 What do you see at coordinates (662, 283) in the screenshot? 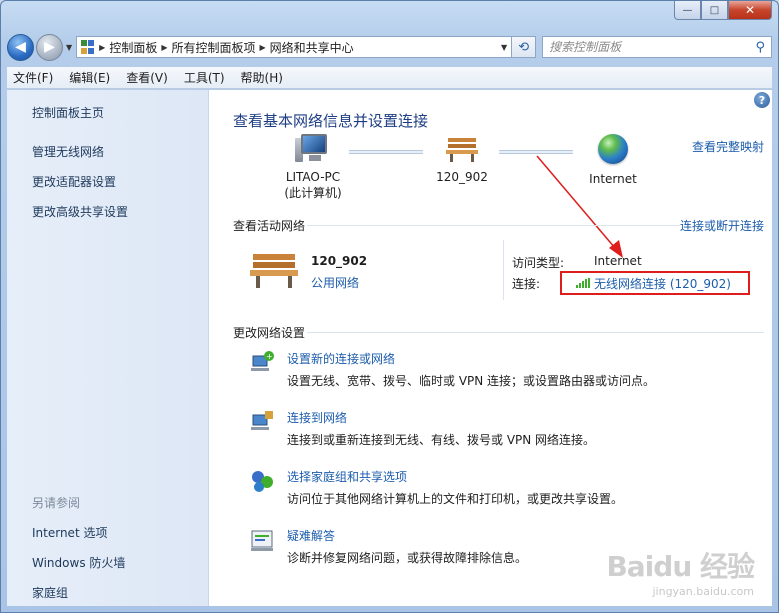
I see `wireless-connection-link: 无线网络连接 (120_902)` at bounding box center [662, 283].